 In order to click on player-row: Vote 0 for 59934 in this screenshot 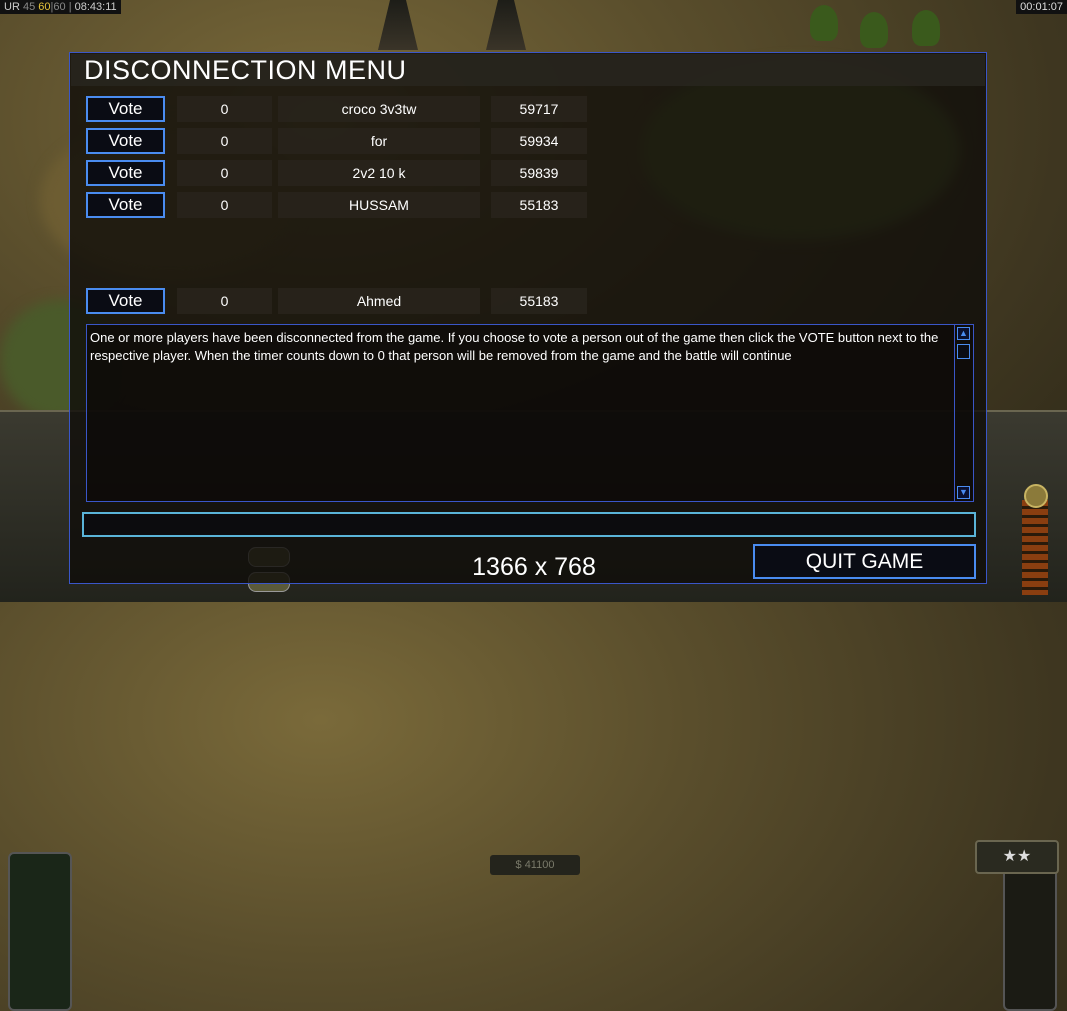, I will do `click(341, 141)`.